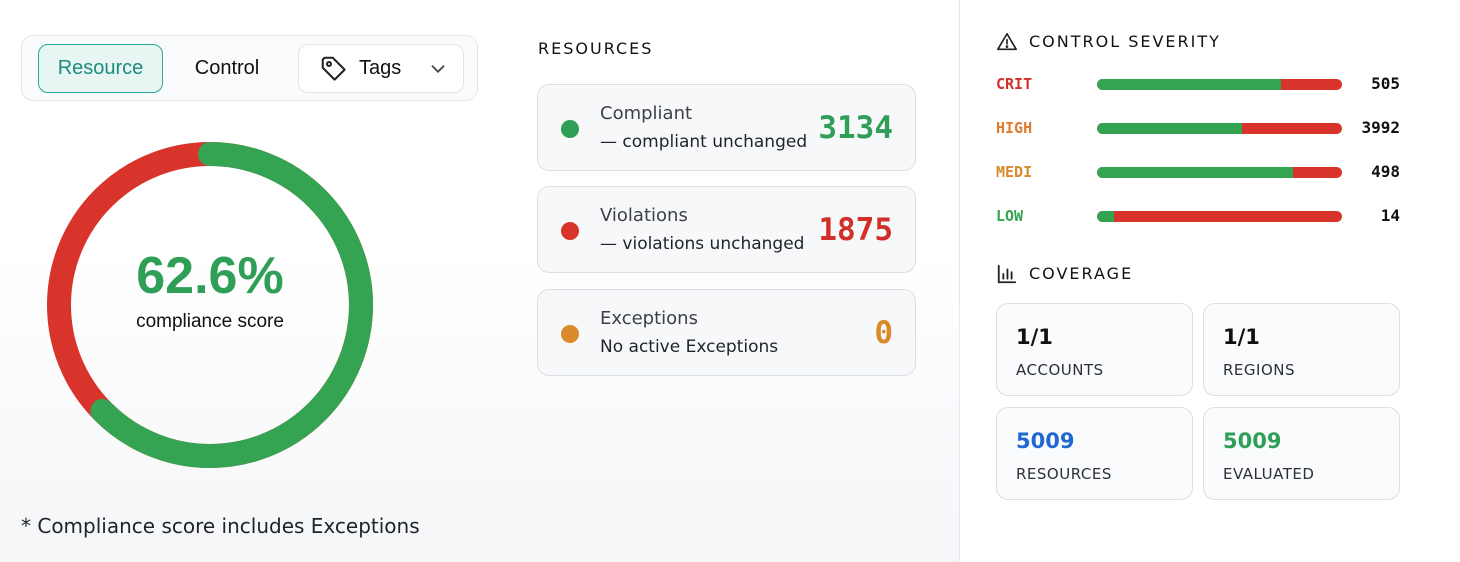 Image resolution: width=1460 pixels, height=562 pixels. I want to click on coverage-tile-evaluated: 5009 EVALUATED, so click(1301, 453).